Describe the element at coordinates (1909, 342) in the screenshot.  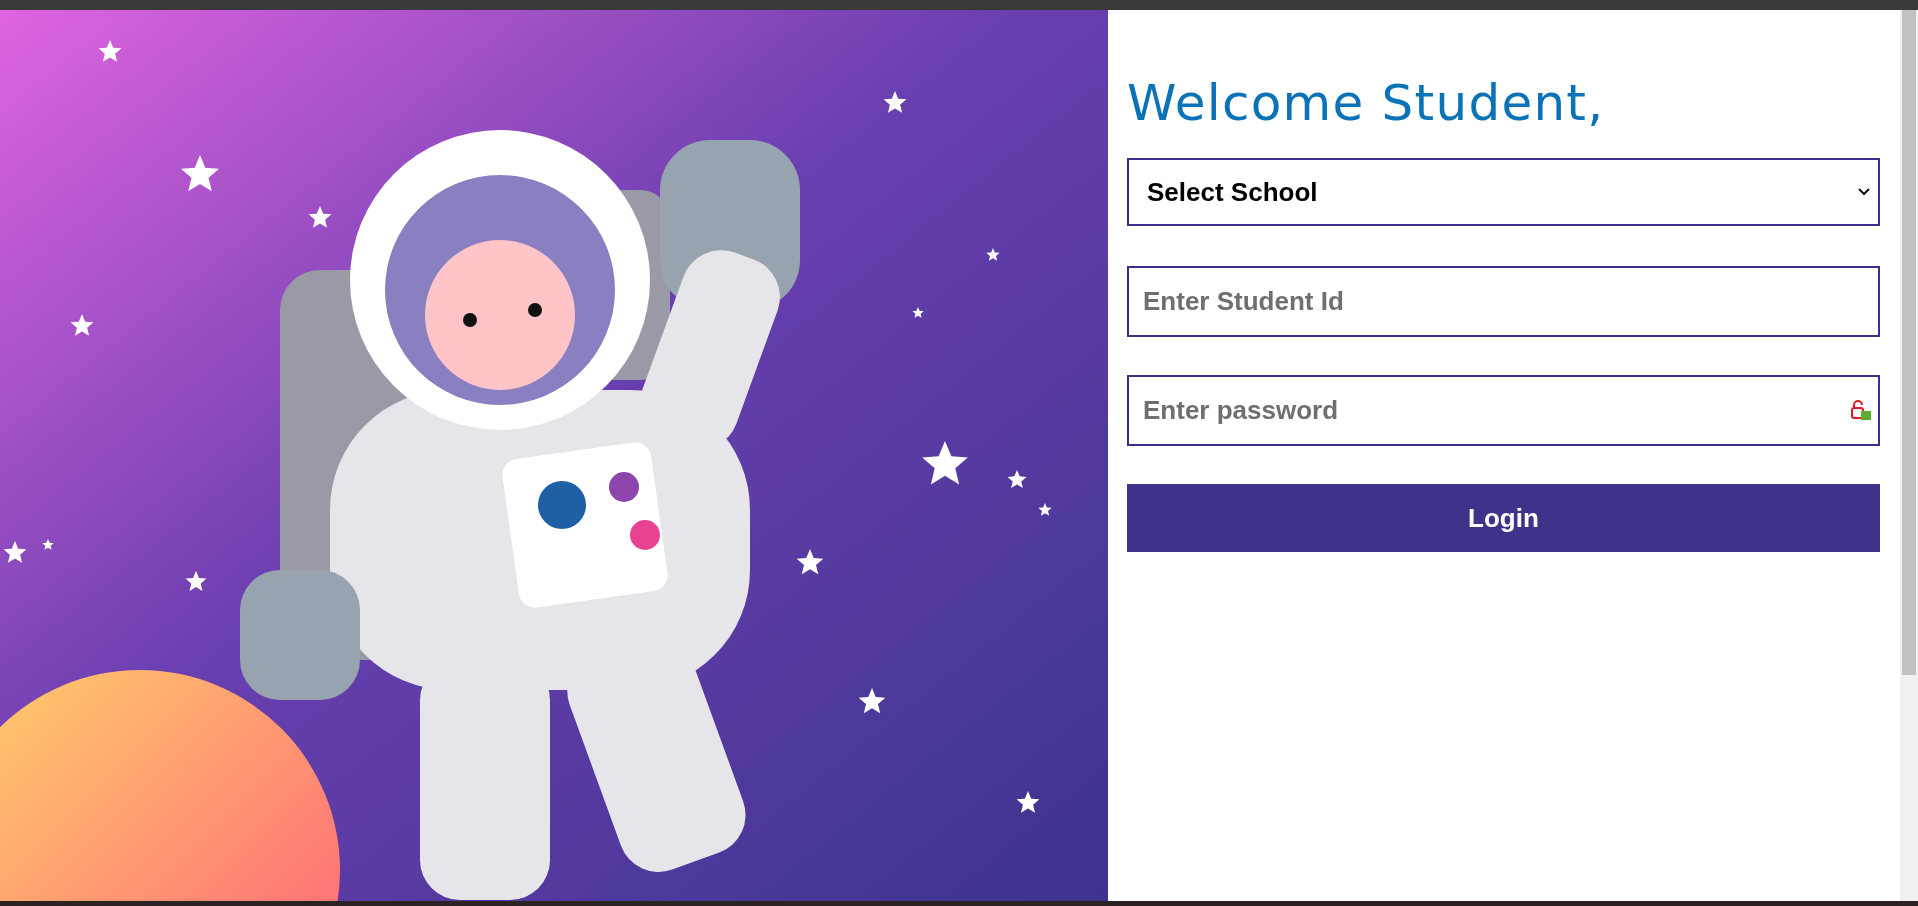
I see `scrollbar-thumb` at that location.